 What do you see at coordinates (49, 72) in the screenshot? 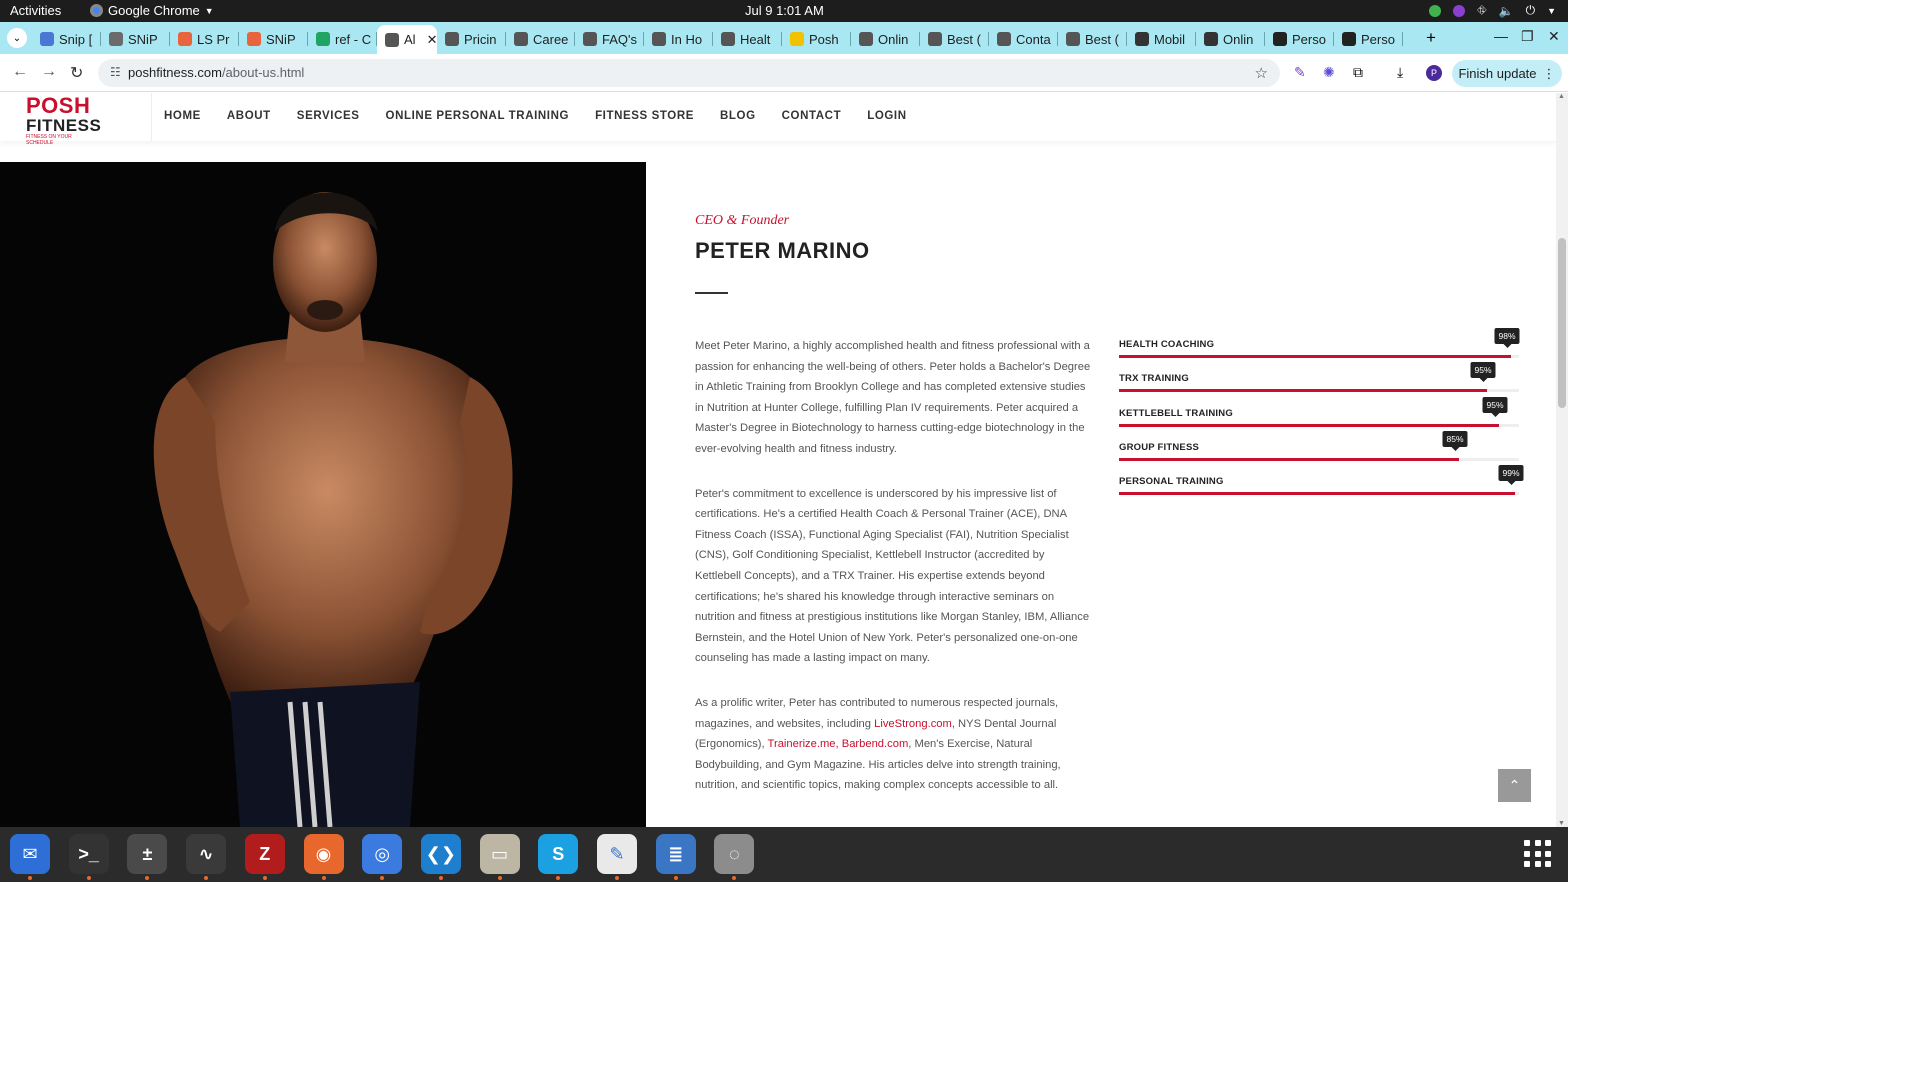
I see `forward-icon: →` at bounding box center [49, 72].